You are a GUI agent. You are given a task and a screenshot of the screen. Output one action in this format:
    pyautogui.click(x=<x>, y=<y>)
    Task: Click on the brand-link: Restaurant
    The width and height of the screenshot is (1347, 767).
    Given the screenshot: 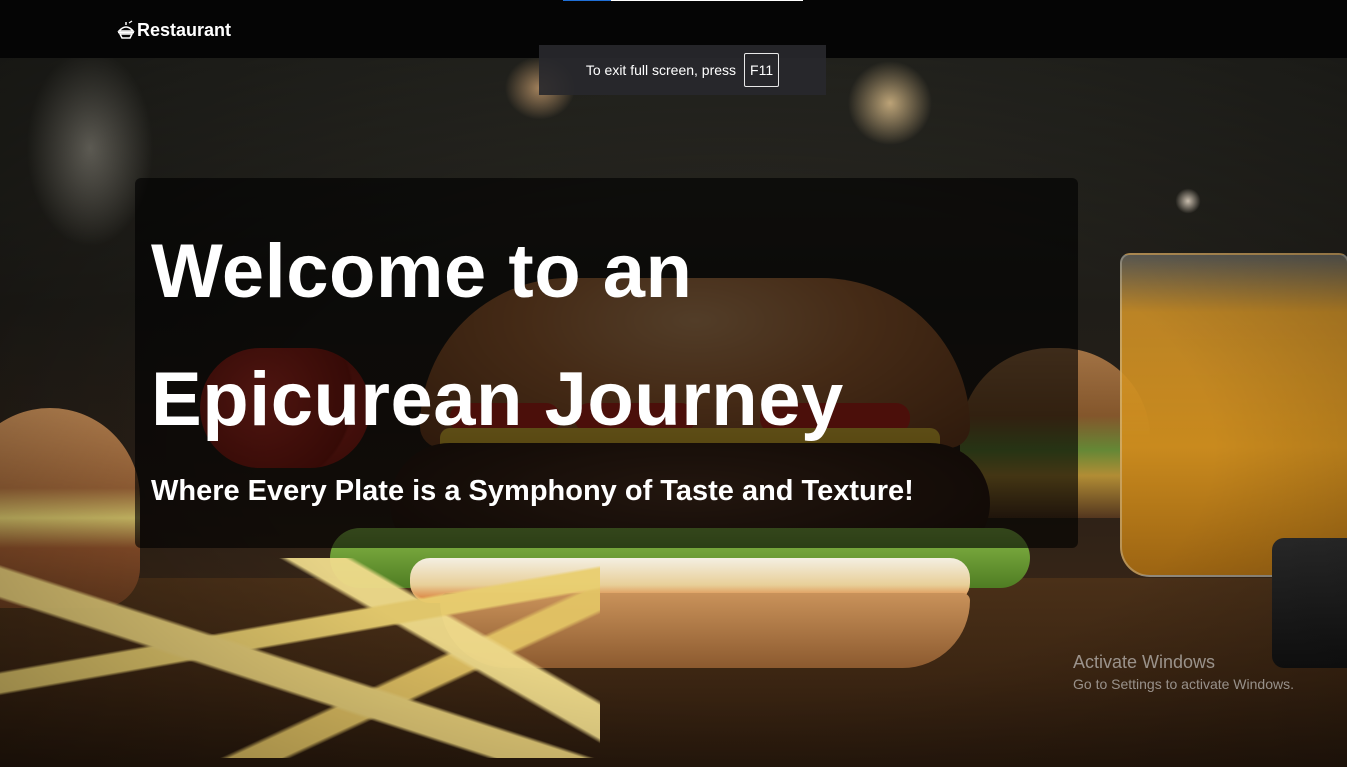 What is the action you would take?
    pyautogui.click(x=174, y=30)
    